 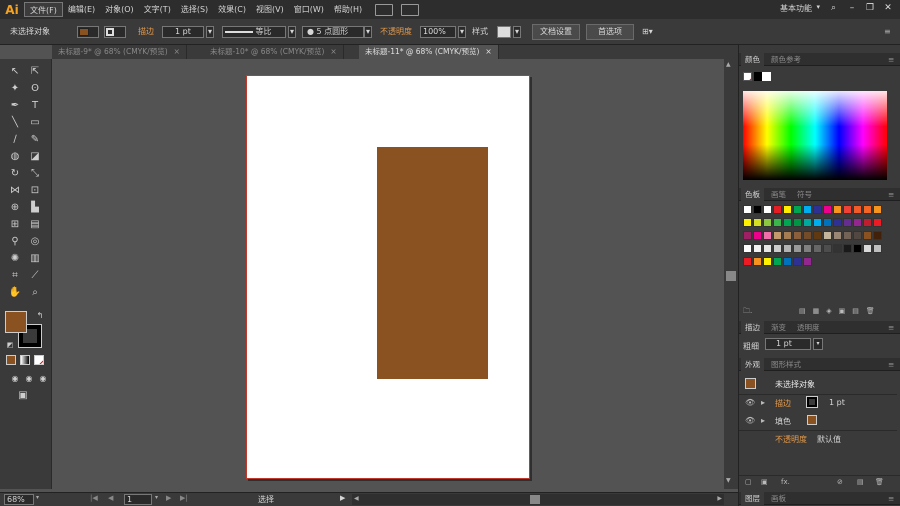 I want to click on last-page-icon: ▶|, so click(x=184, y=498).